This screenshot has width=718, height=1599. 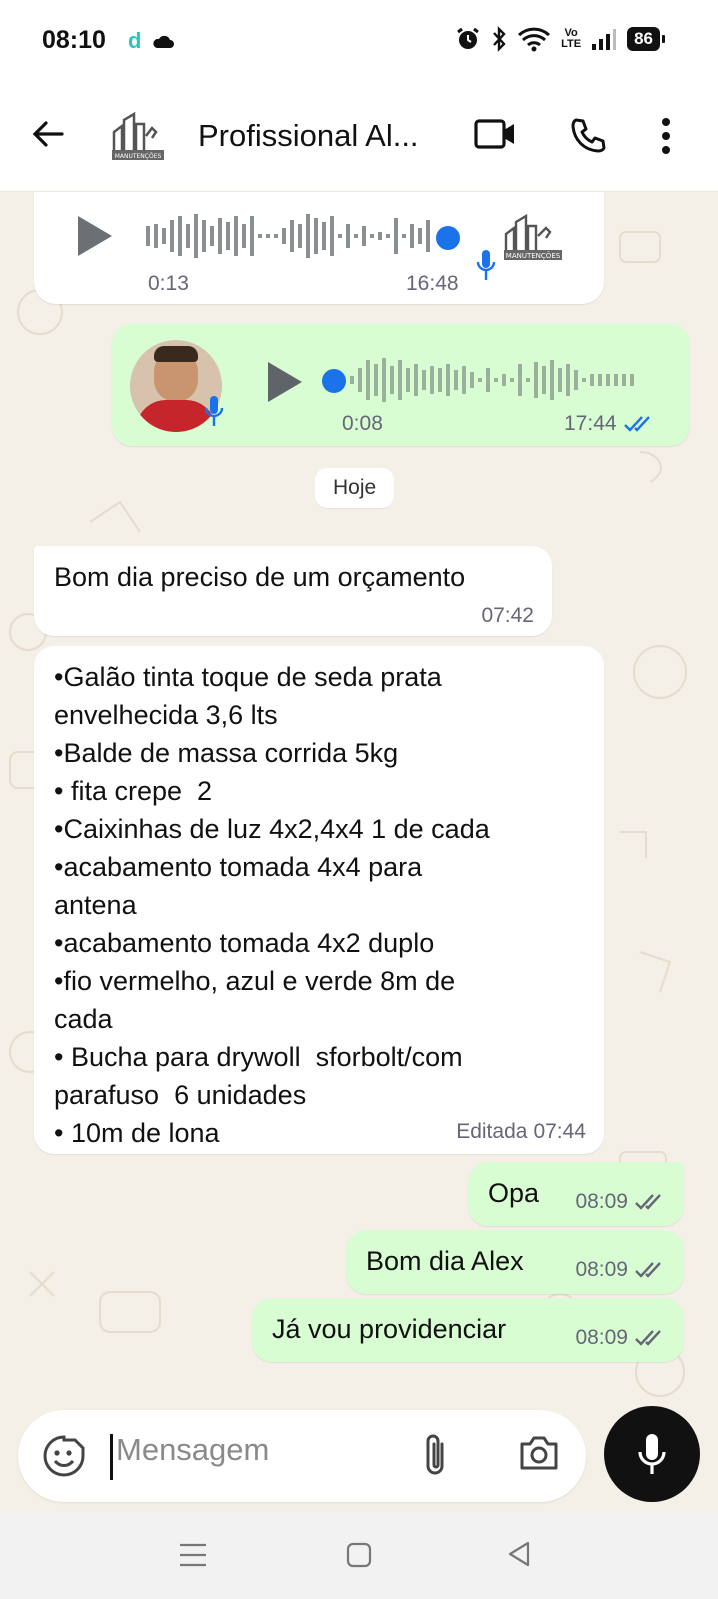 I want to click on message-line: antena, so click(x=95, y=905).